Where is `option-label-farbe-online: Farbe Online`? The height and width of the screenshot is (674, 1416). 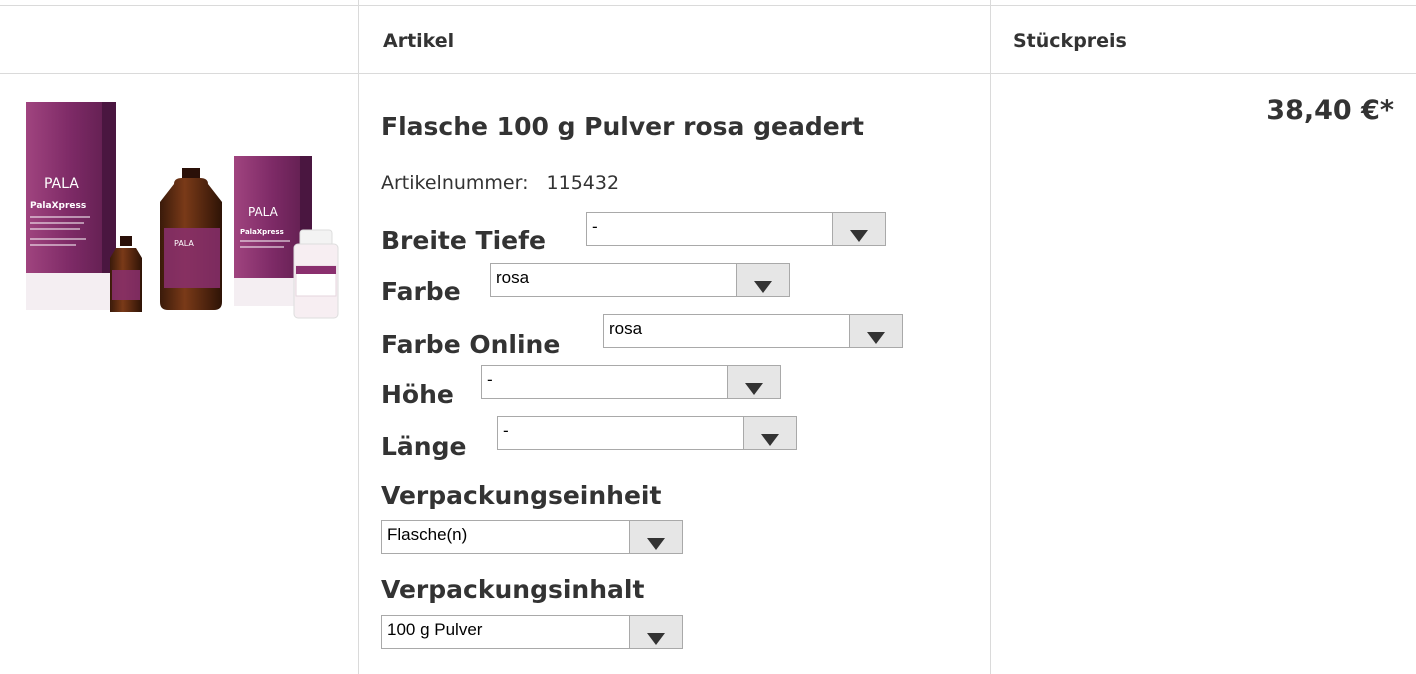
option-label-farbe-online: Farbe Online is located at coordinates (471, 344).